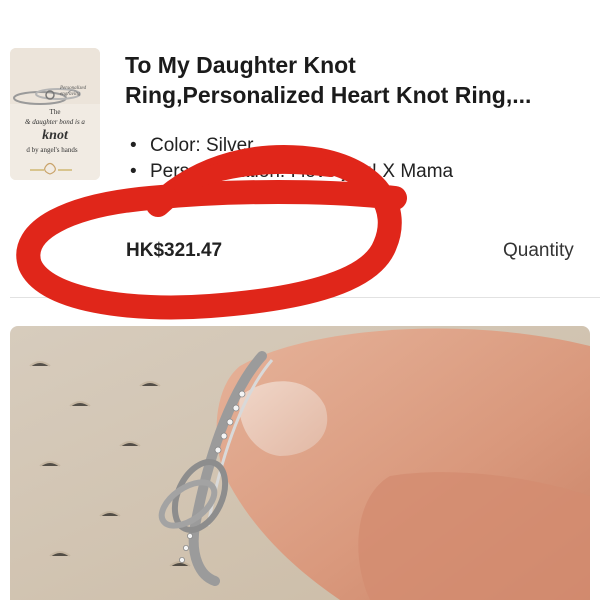  I want to click on thumbnail-caption: & daughter bond is a, so click(55, 122).